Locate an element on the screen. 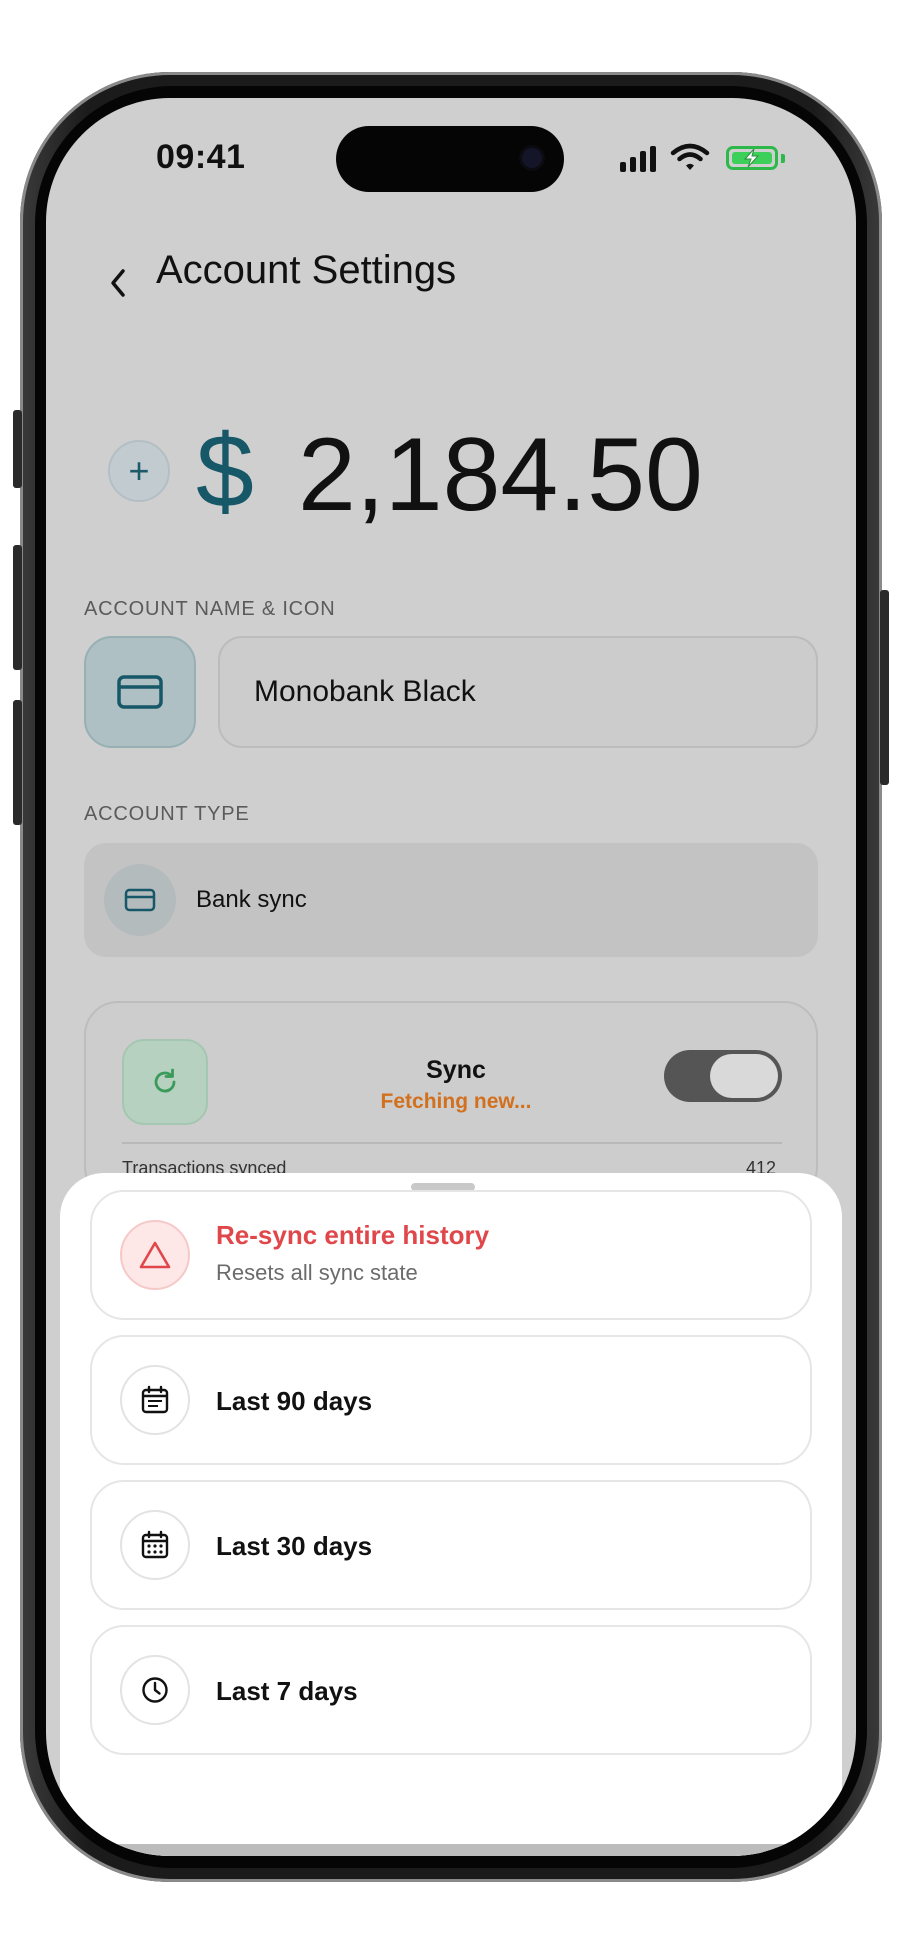 This screenshot has width=900, height=1955. option-title: Re-sync entire history is located at coordinates (353, 1235).